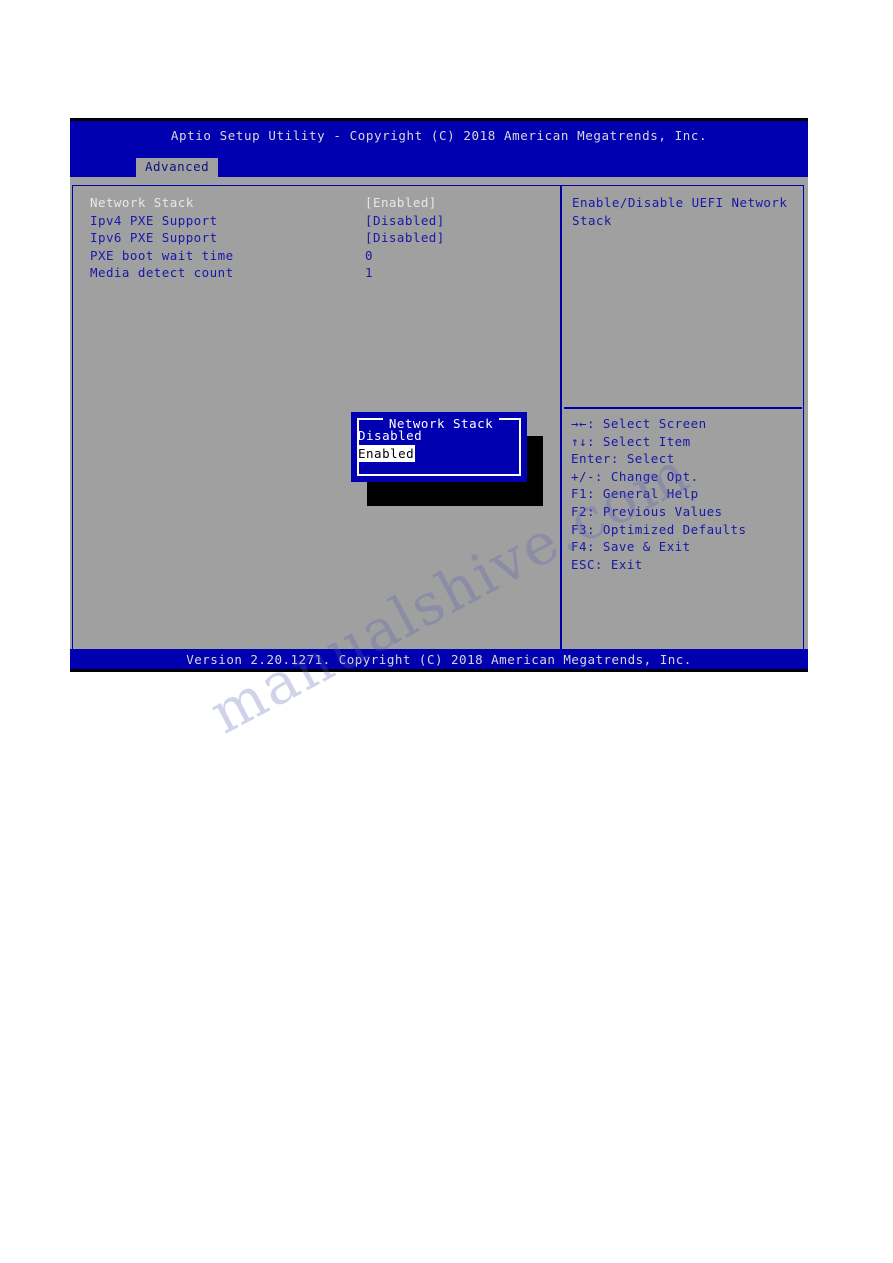  What do you see at coordinates (162, 255) in the screenshot?
I see `setting-label: PXE boot wait time` at bounding box center [162, 255].